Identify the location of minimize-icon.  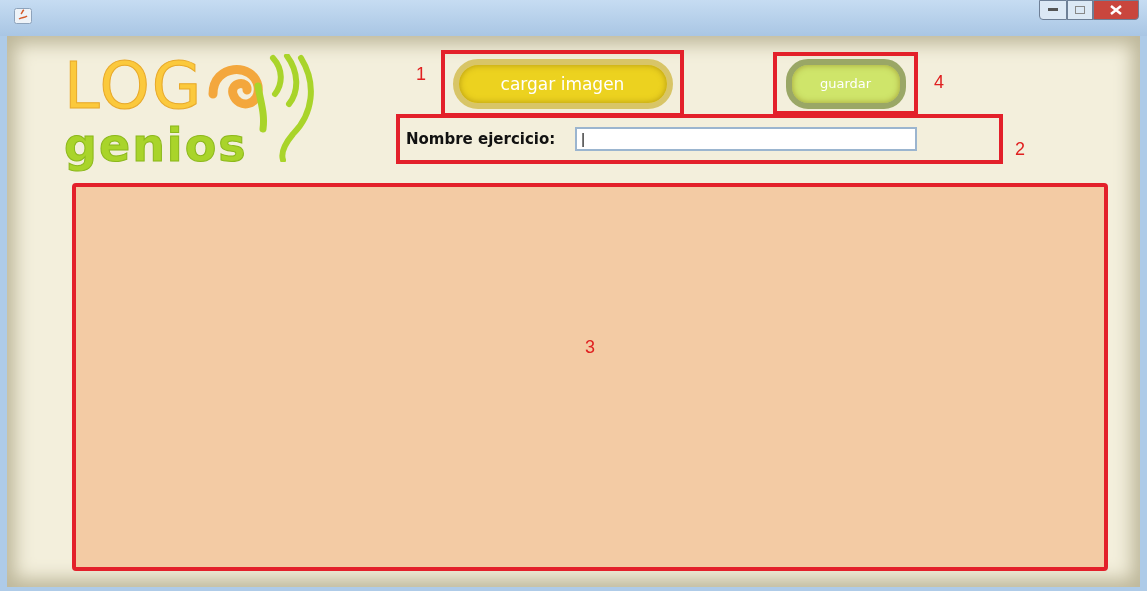
(1053, 10).